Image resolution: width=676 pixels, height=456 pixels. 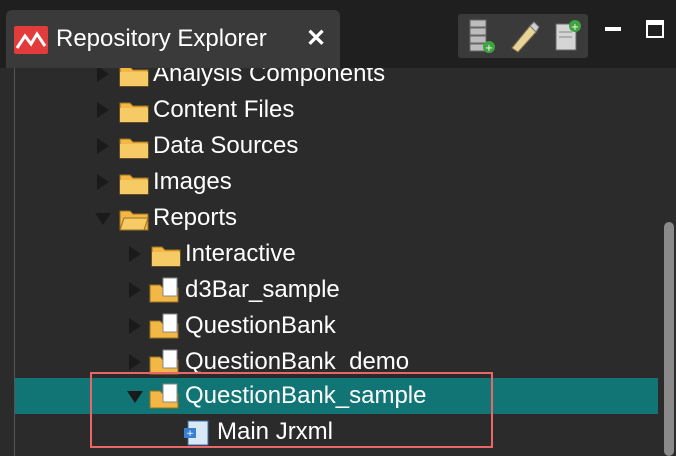 What do you see at coordinates (306, 395) in the screenshot?
I see `tree-item-label: QuestionBank_sample` at bounding box center [306, 395].